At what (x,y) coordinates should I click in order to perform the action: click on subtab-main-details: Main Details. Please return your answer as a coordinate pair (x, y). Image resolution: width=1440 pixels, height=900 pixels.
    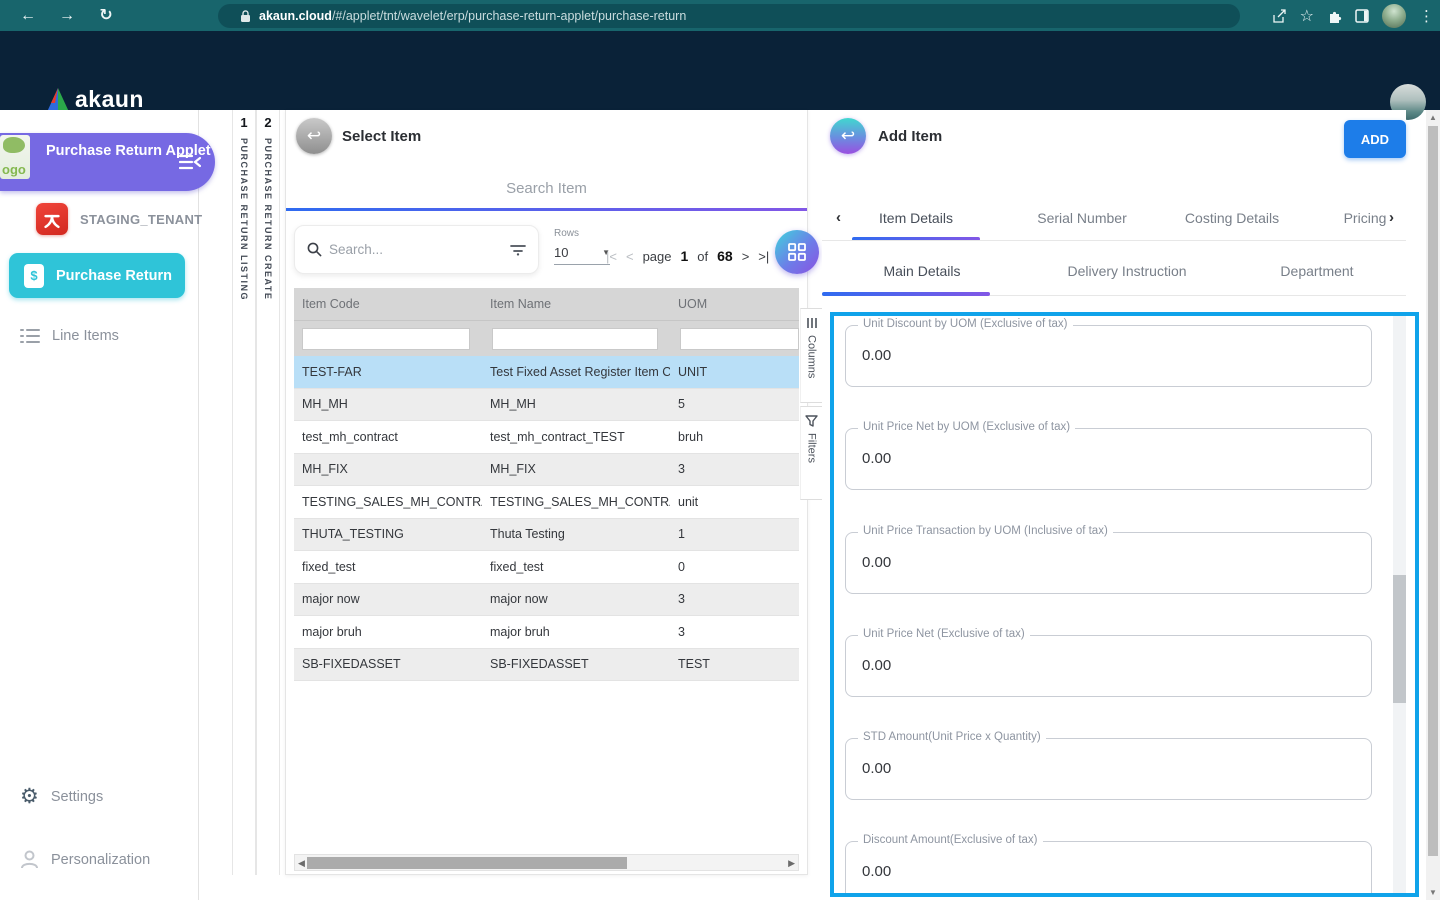
    Looking at the image, I should click on (922, 271).